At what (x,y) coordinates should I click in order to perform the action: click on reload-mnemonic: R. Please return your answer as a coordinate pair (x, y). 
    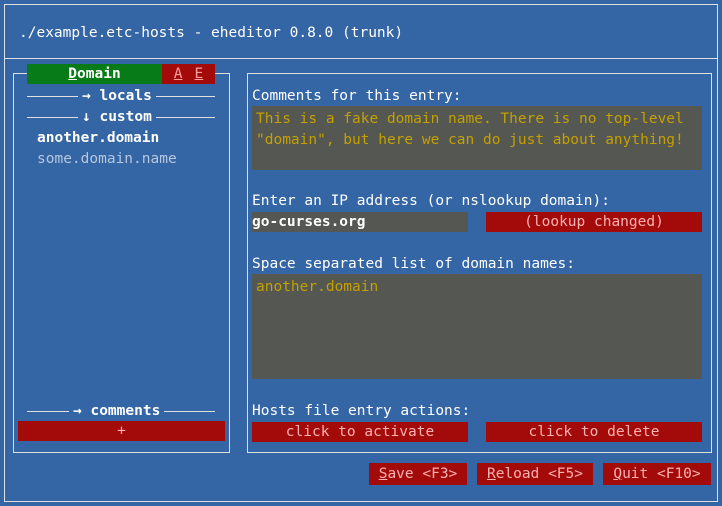
    Looking at the image, I should click on (491, 474).